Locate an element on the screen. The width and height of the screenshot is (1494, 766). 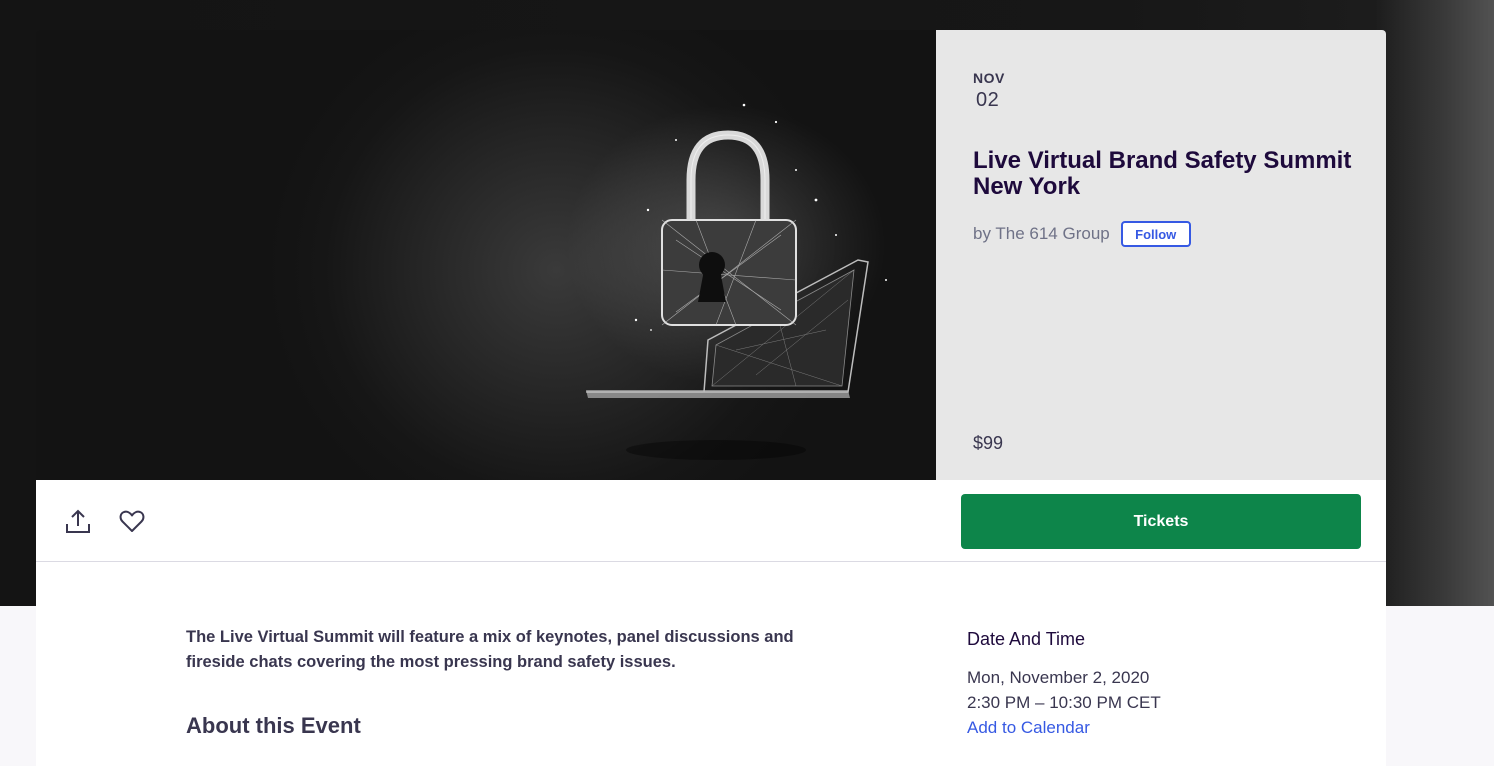
organizer-row: by The 614 Group Follow is located at coordinates (1082, 234).